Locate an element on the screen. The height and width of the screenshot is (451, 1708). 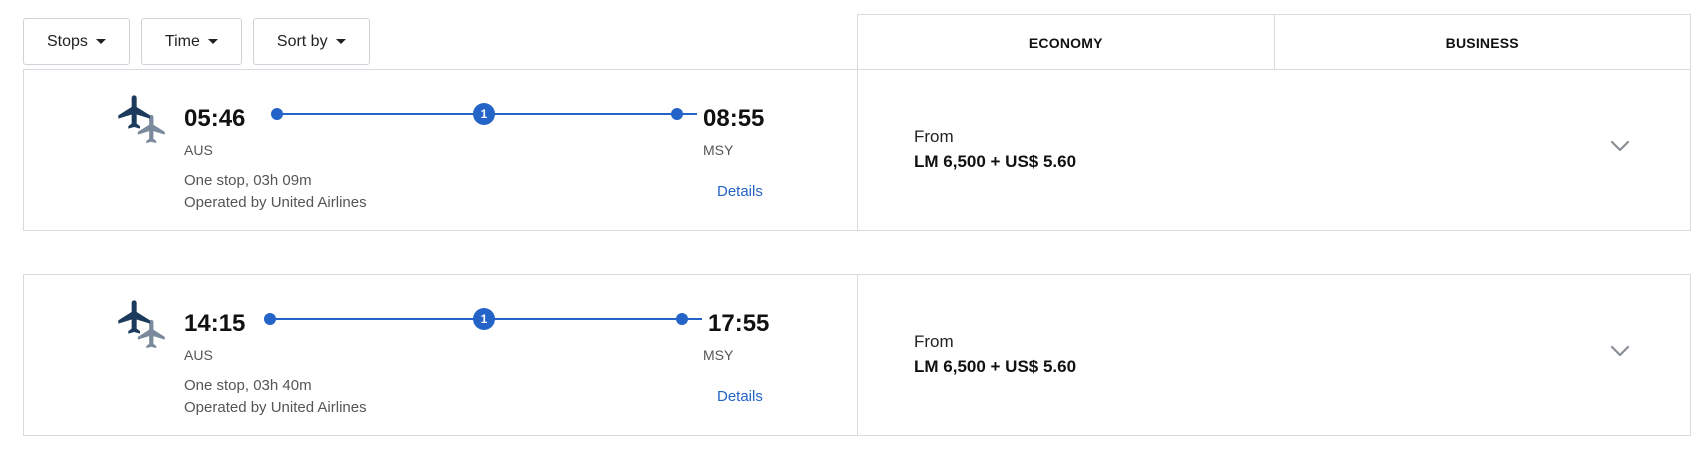
flight-summary: One stop, 03h 09m is located at coordinates (248, 180).